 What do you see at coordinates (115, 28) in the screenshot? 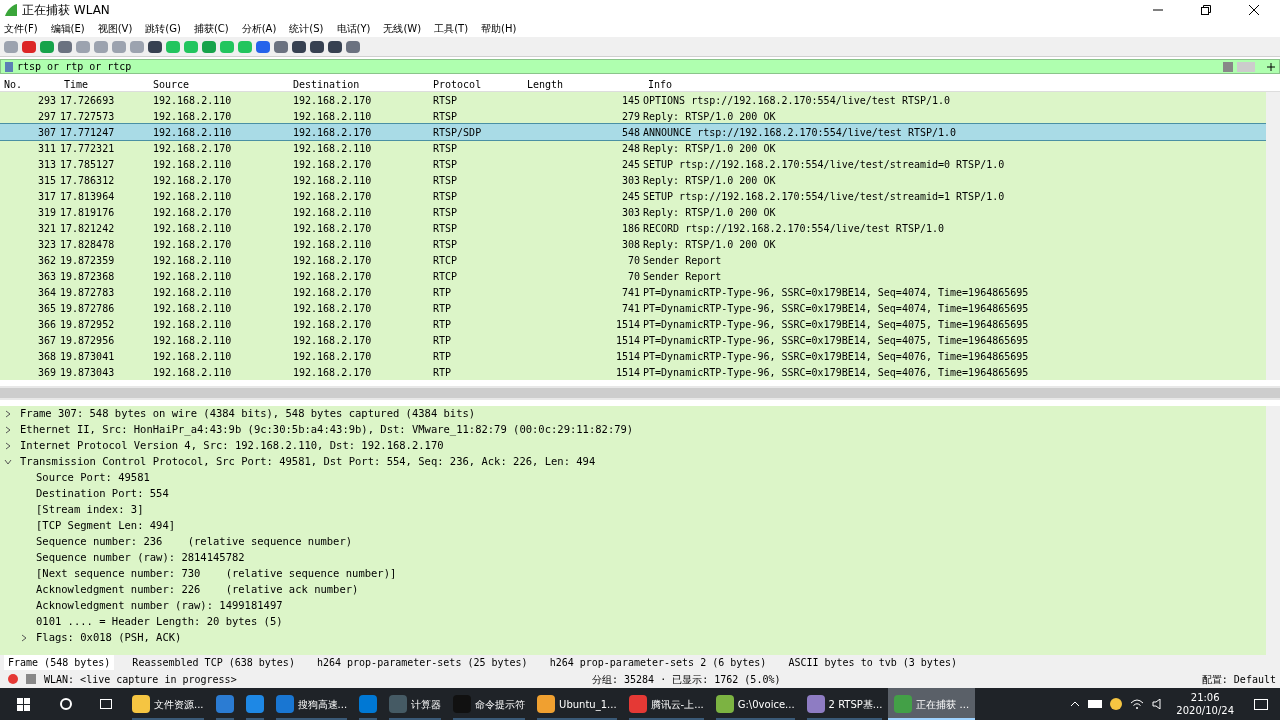
I see `menu-item: 视图(V)` at bounding box center [115, 28].